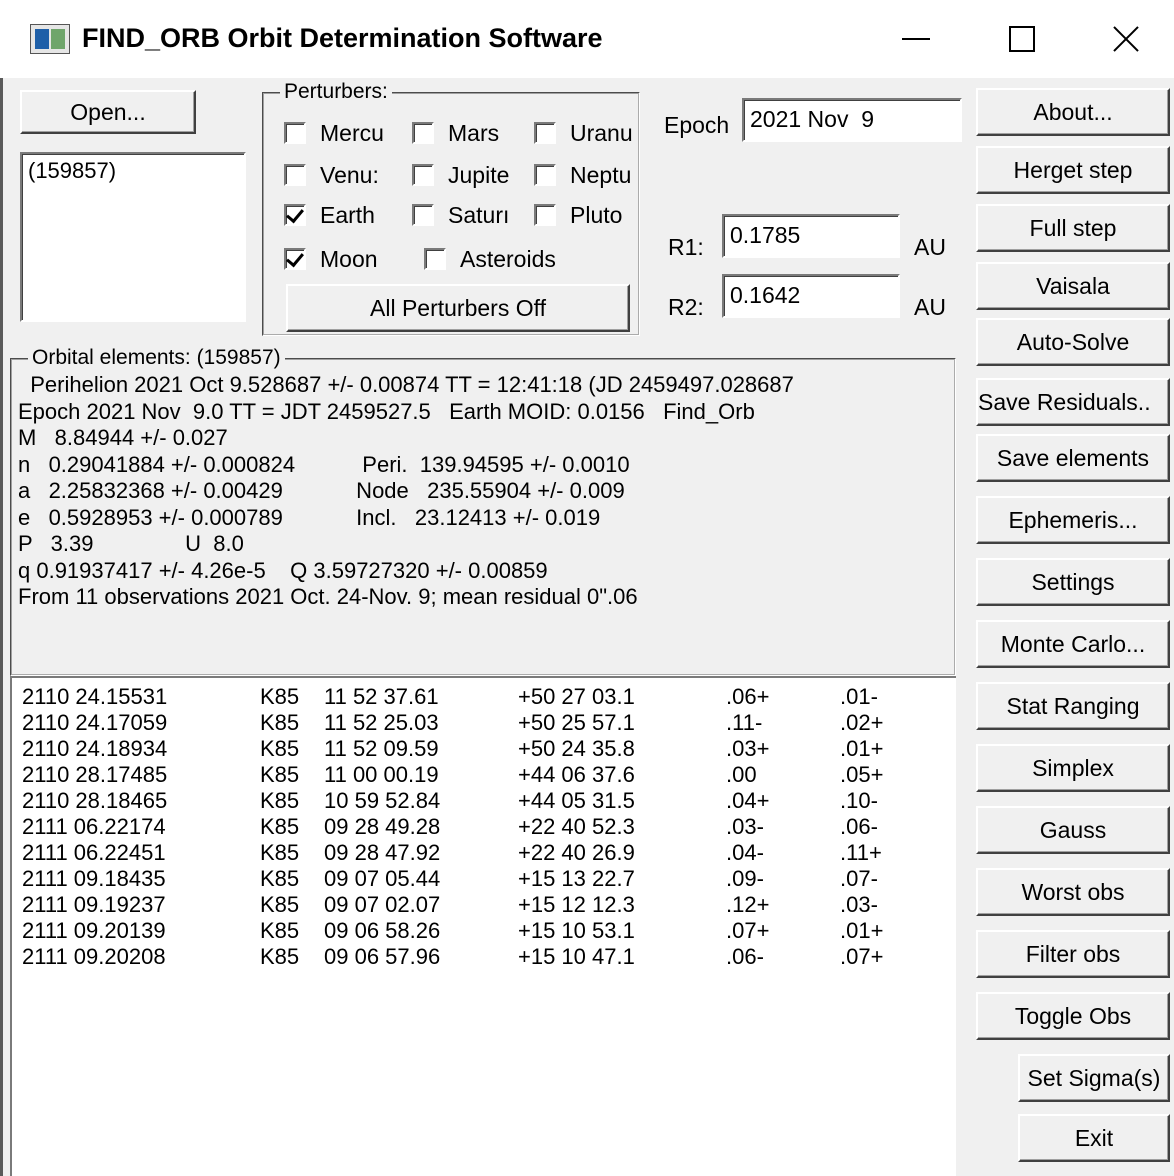  Describe the element at coordinates (1125, 39) in the screenshot. I see `close-button` at that location.